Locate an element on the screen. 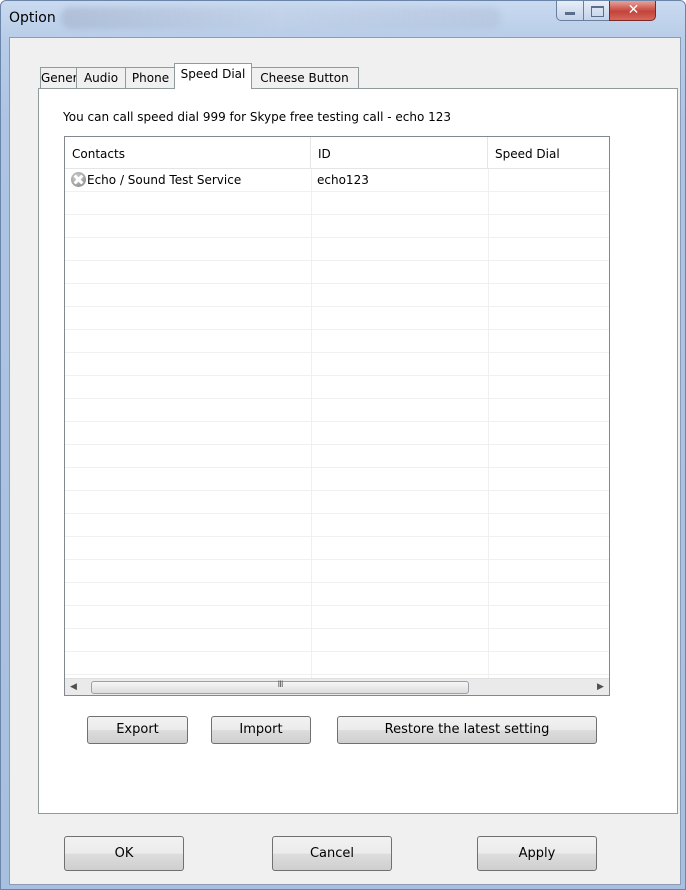  tab-general: General is located at coordinates (64, 77).